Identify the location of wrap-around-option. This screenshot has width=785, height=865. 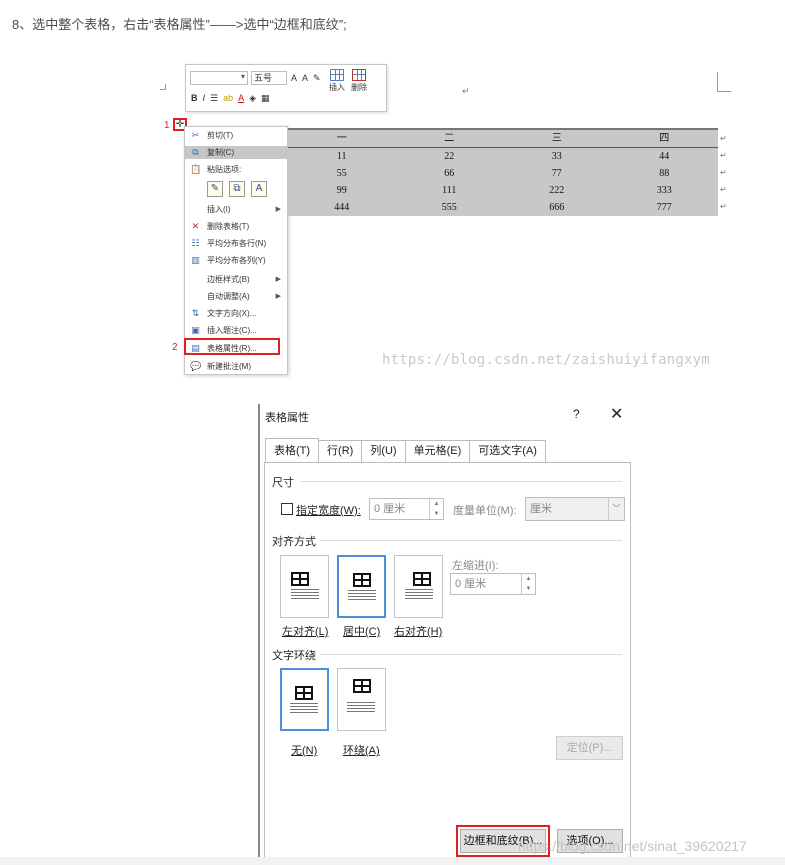
(361, 699).